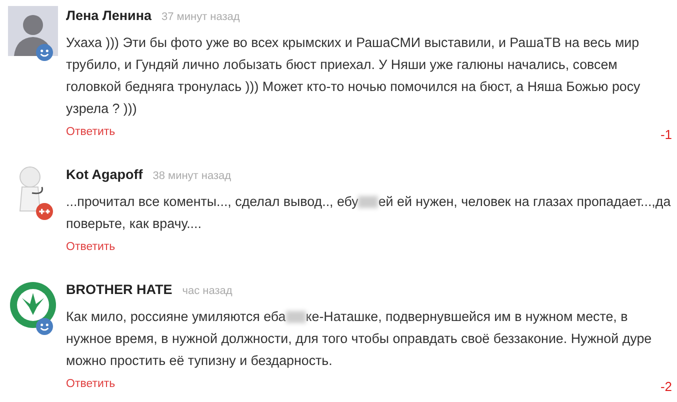 This screenshot has height=402, width=677. Describe the element at coordinates (207, 291) in the screenshot. I see `comment-time: час назад` at that location.